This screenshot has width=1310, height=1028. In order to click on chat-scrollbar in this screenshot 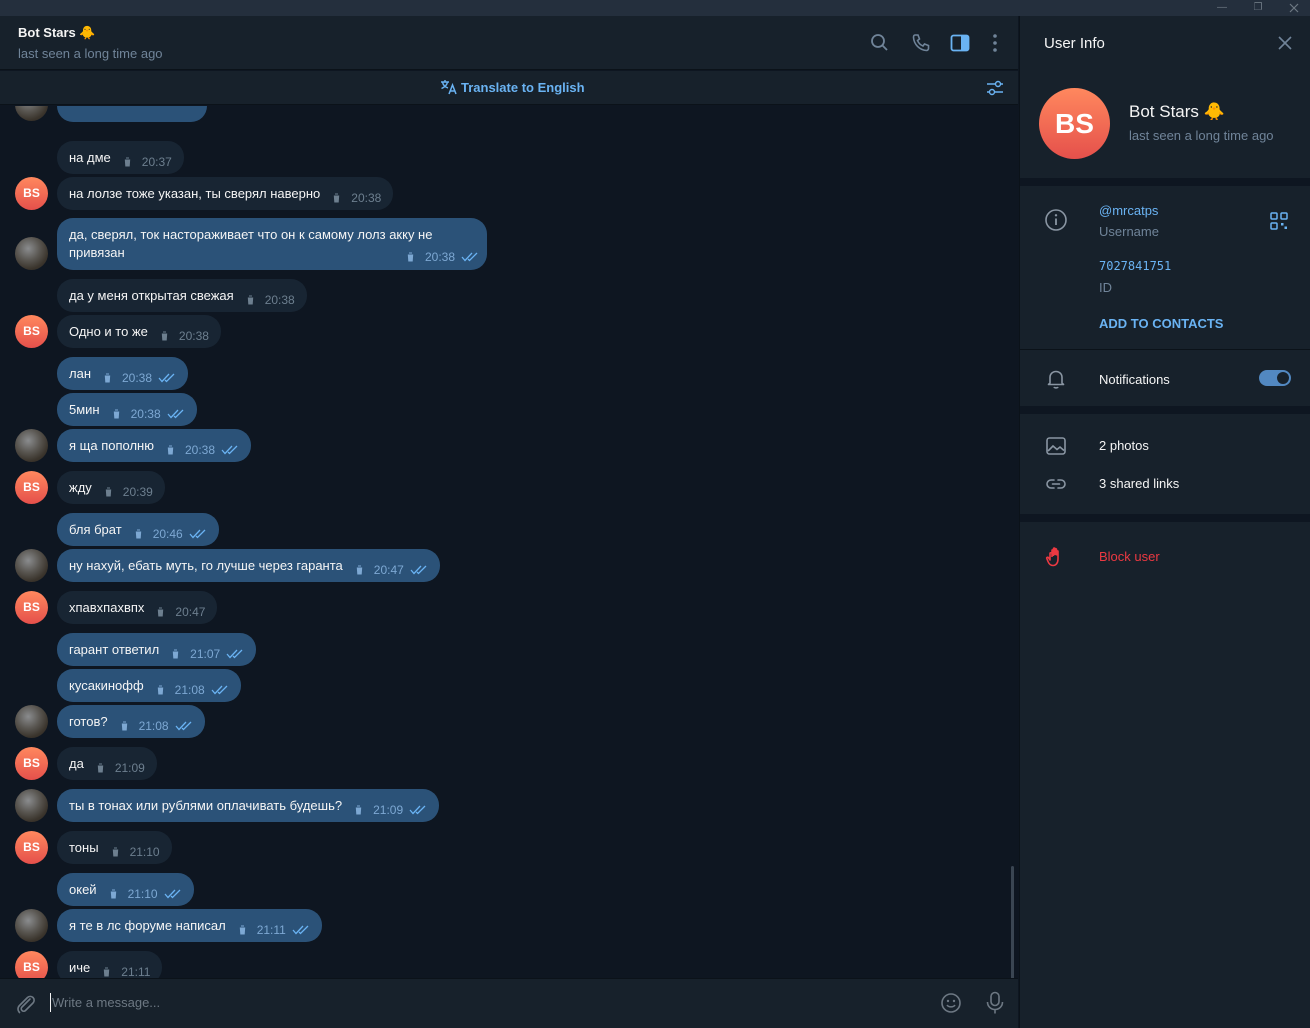, I will do `click(1012, 926)`.